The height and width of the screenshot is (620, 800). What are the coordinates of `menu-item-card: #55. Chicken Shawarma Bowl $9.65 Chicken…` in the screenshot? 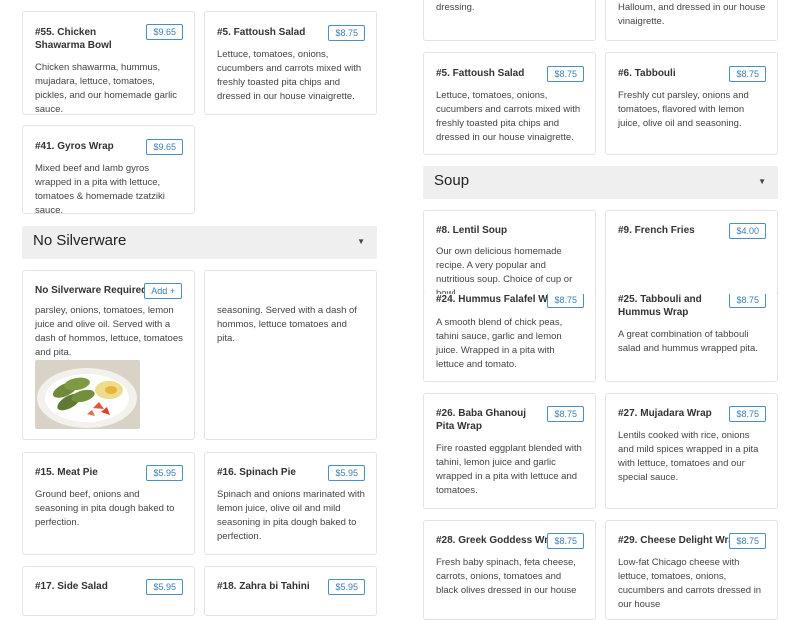 It's located at (108, 63).